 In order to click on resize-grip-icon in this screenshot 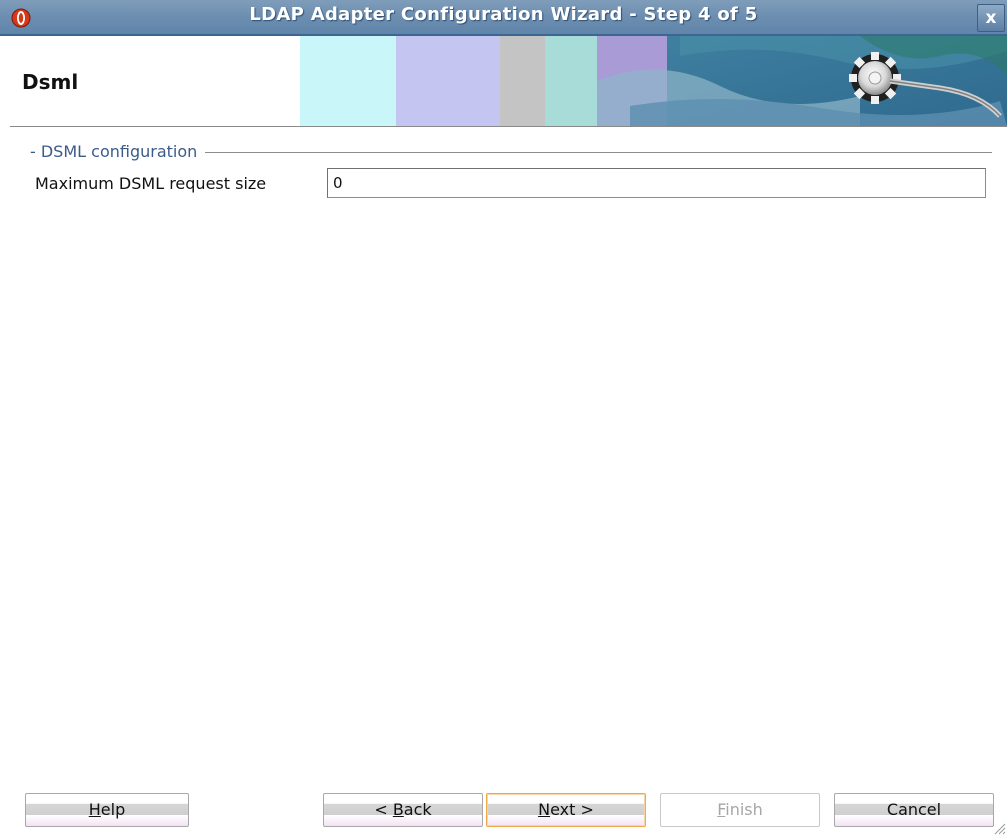, I will do `click(999, 828)`.